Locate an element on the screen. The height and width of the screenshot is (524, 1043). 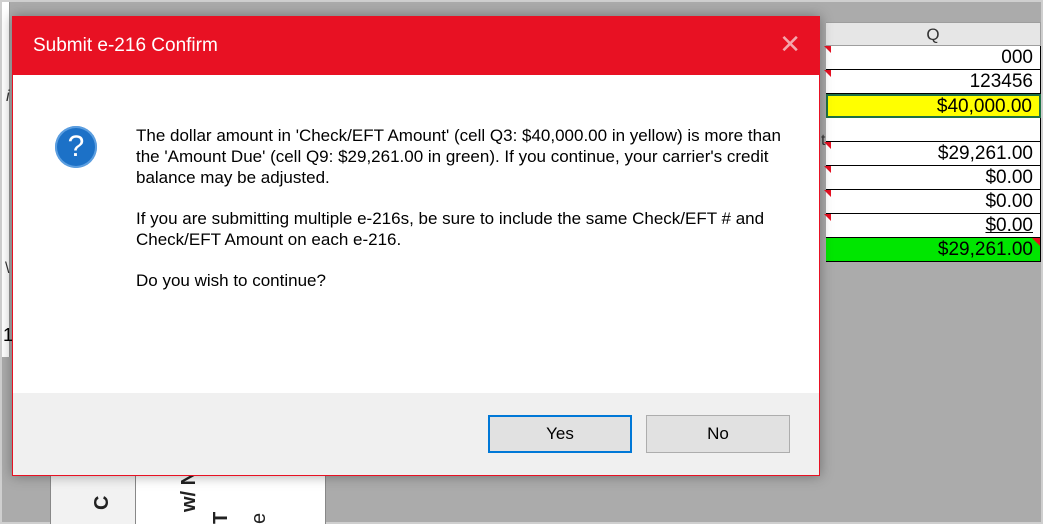
vertical-text-t: T is located at coordinates (221, 517).